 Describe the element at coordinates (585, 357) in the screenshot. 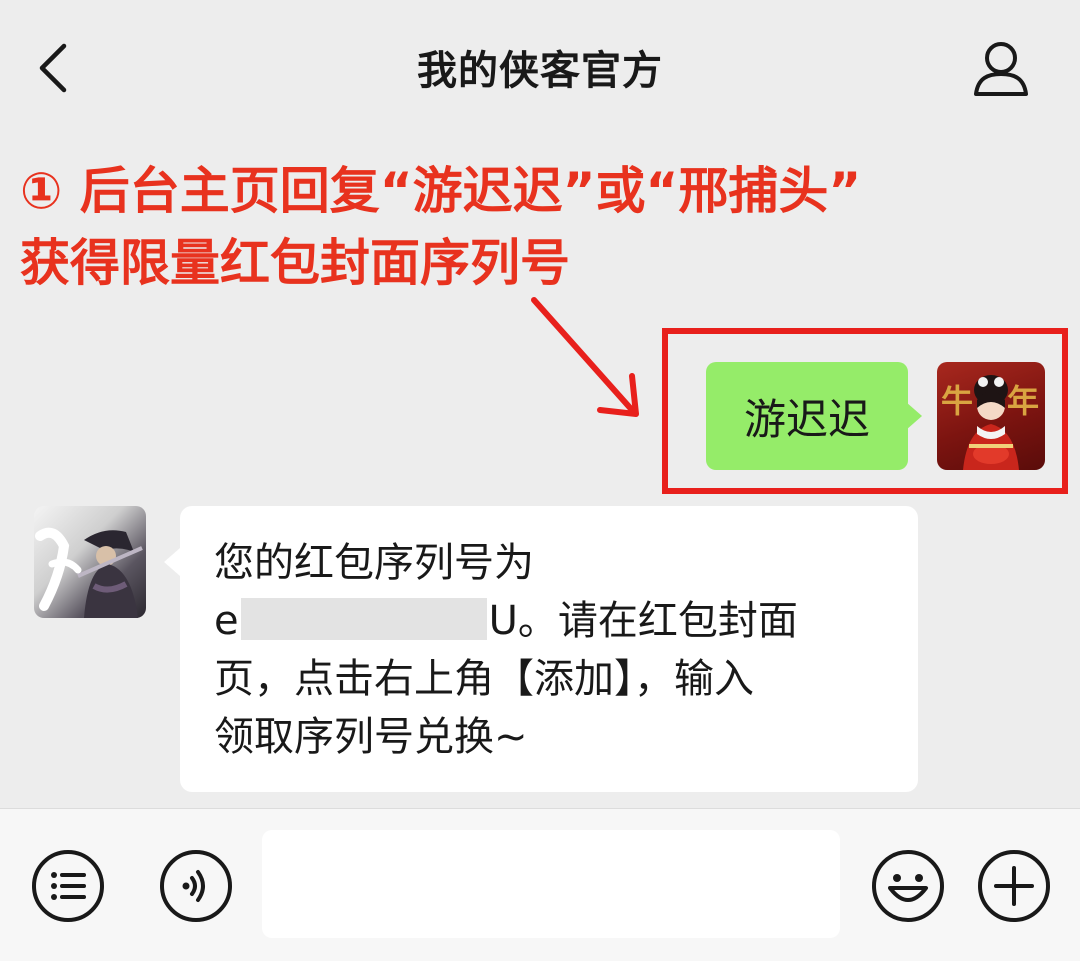

I see `arrow-icon` at that location.